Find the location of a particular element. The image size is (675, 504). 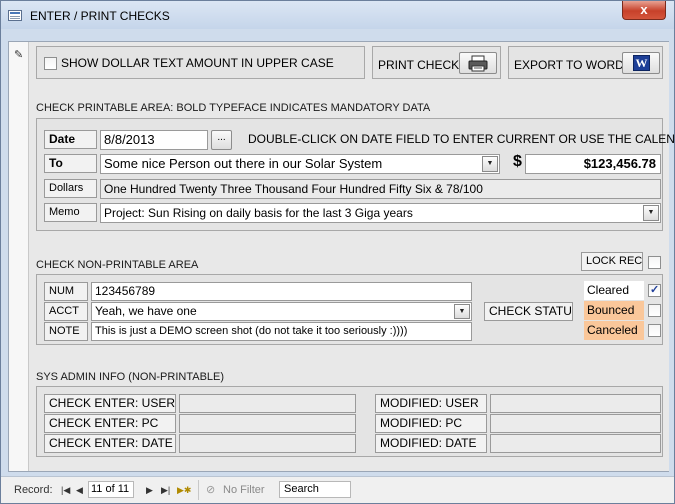

memo-label: Memo is located at coordinates (70, 212).